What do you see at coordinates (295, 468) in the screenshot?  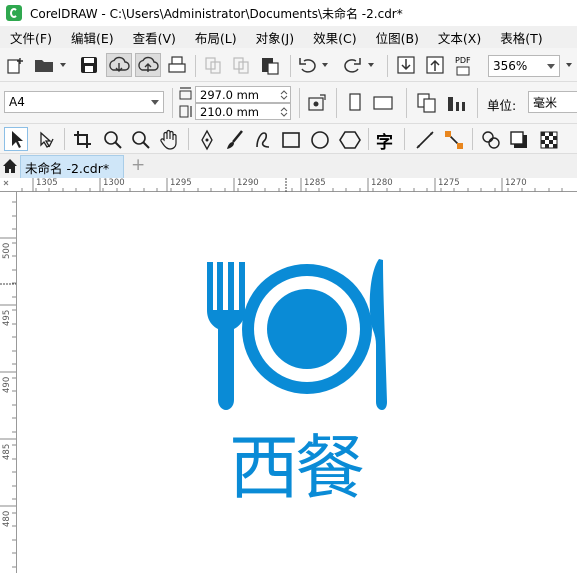 I see `logo-text: 西餐` at bounding box center [295, 468].